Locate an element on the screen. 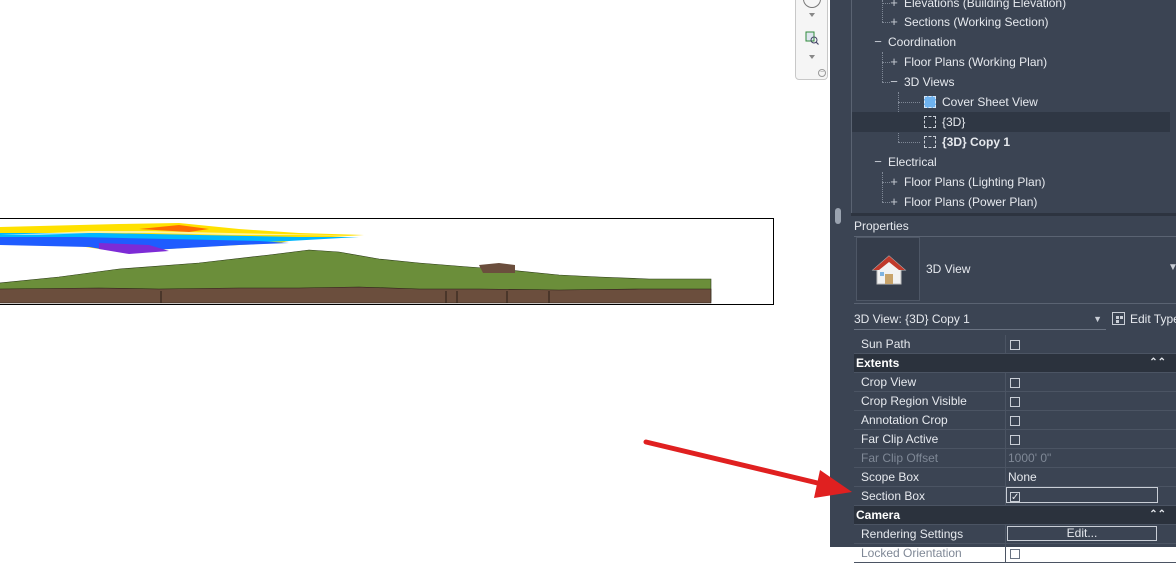 This screenshot has height=563, width=1176. group-label: Camera is located at coordinates (878, 515).